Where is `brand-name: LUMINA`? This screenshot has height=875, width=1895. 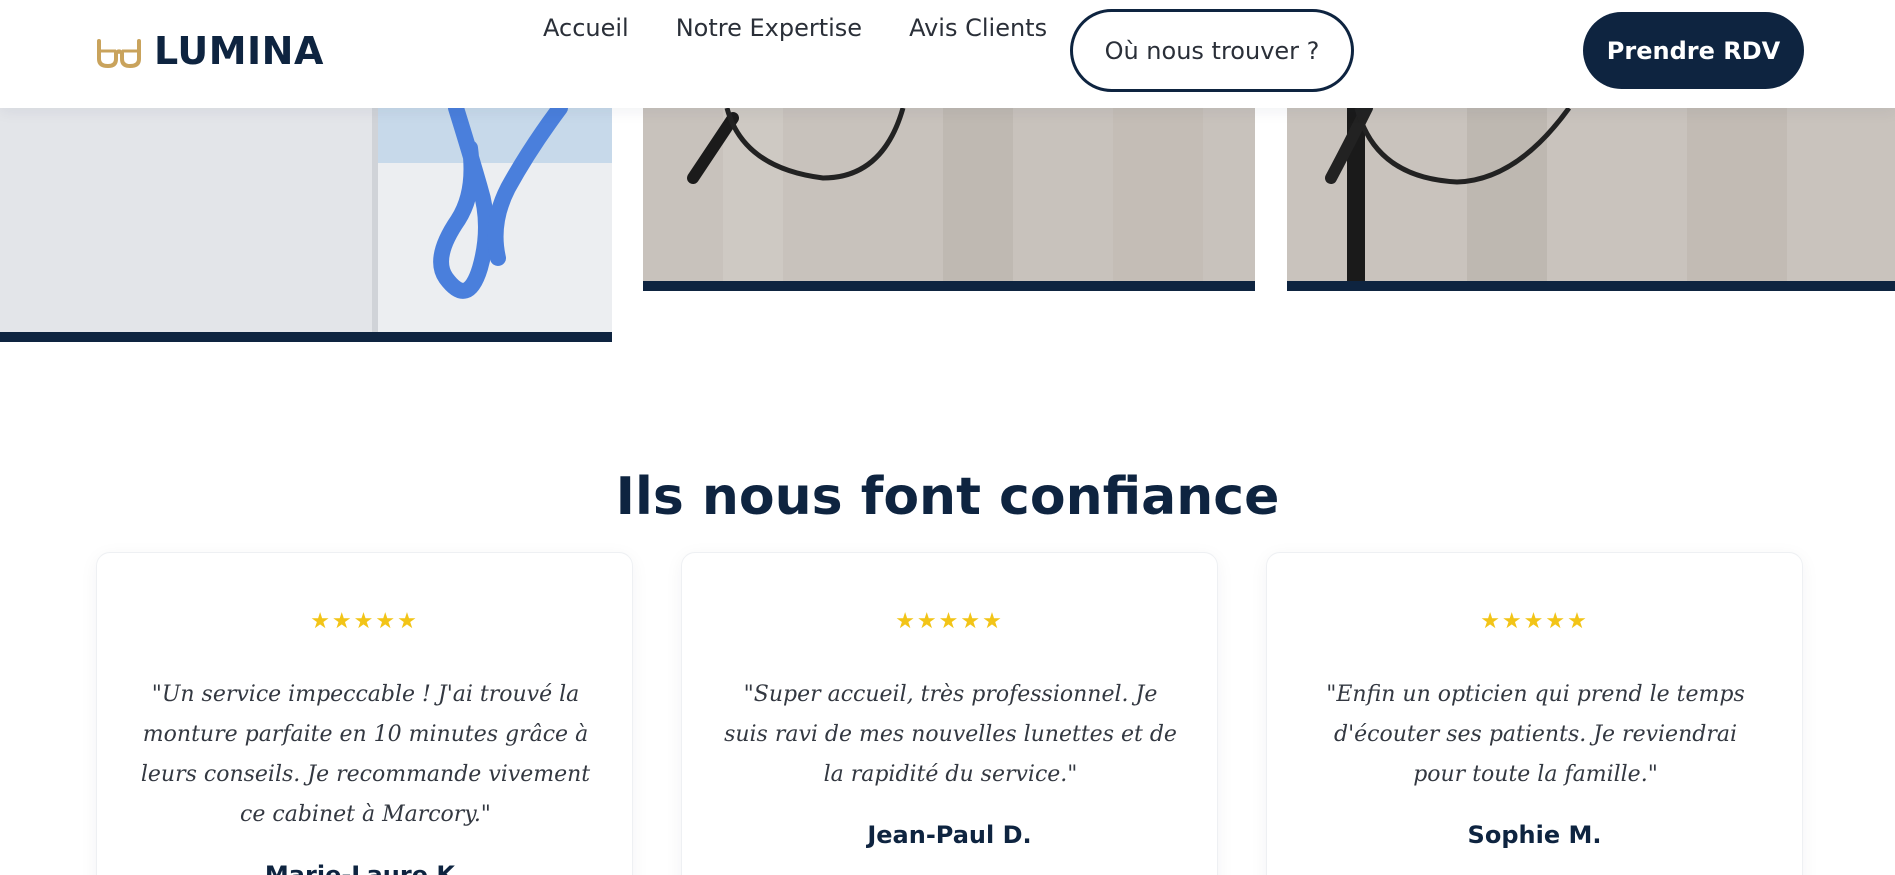
brand-name: LUMINA is located at coordinates (239, 51).